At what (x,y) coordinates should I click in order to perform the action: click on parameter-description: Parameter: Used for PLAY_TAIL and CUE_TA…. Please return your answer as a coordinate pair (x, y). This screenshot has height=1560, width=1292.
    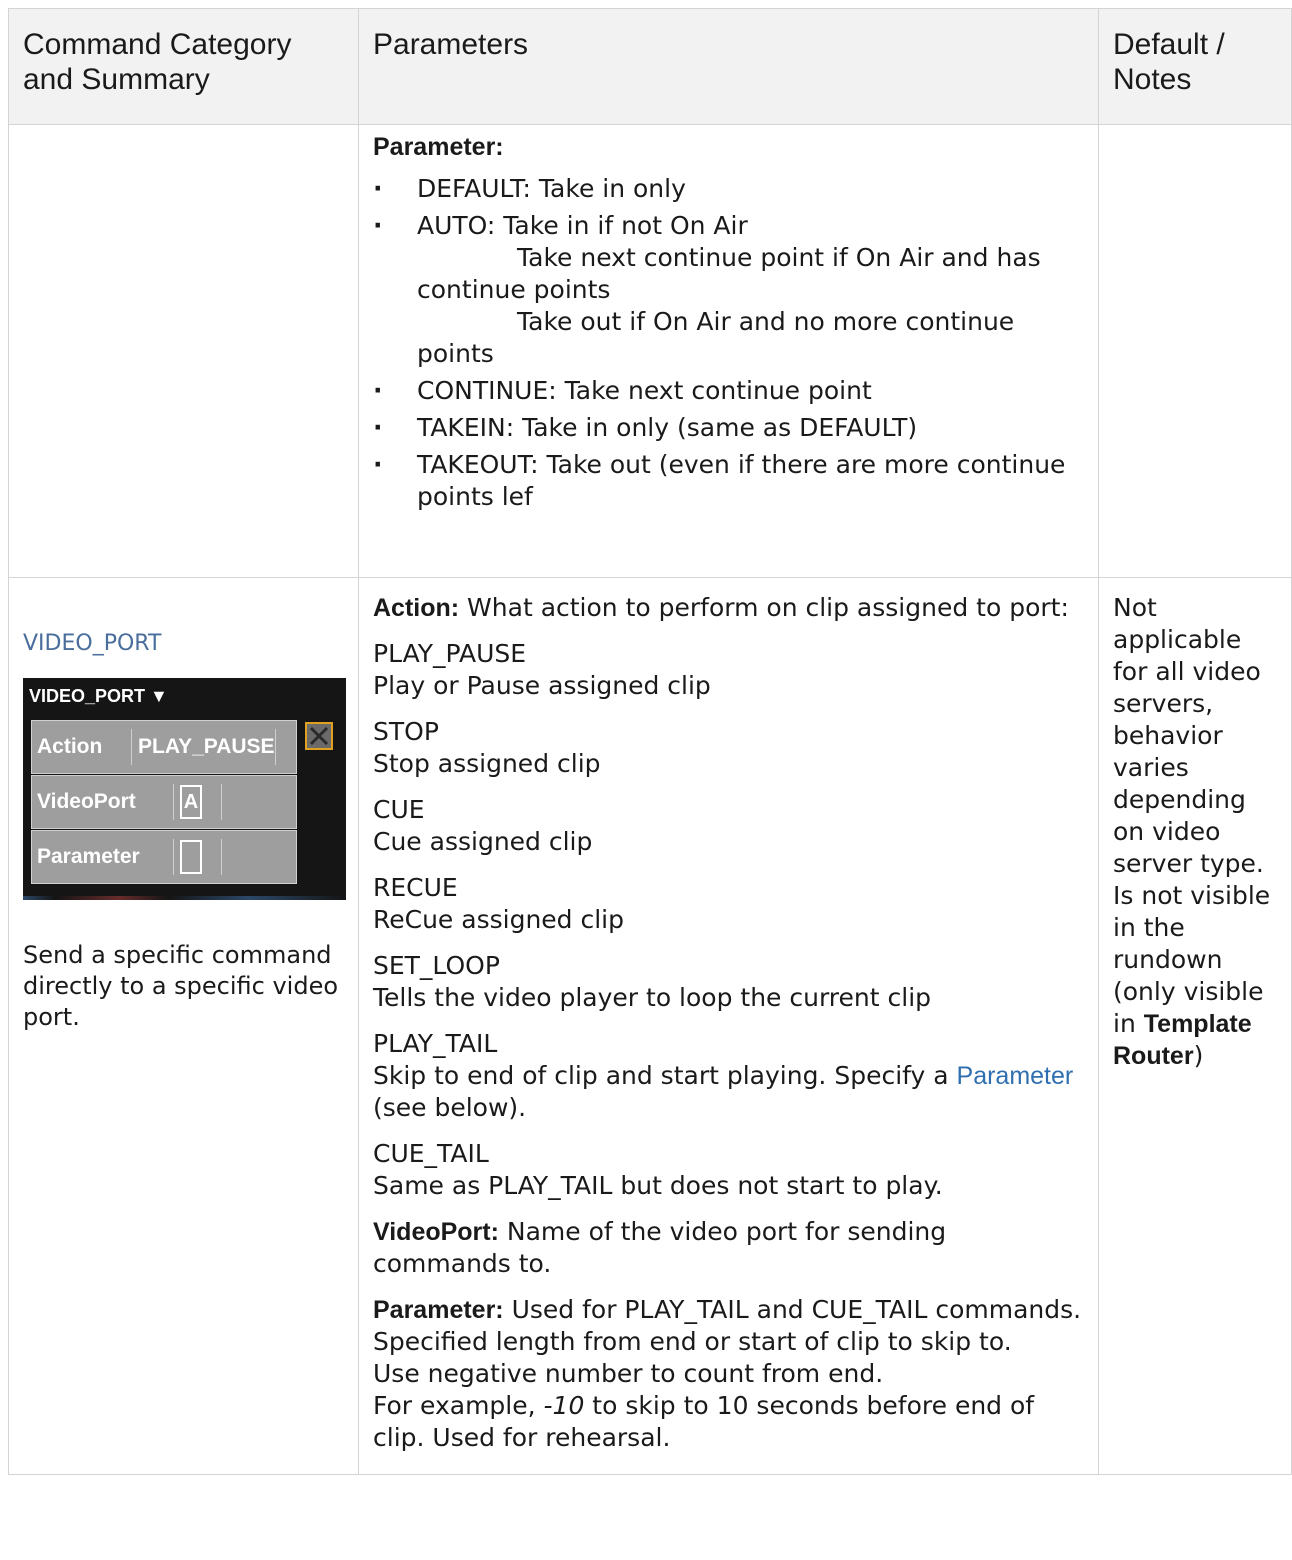
    Looking at the image, I should click on (727, 1373).